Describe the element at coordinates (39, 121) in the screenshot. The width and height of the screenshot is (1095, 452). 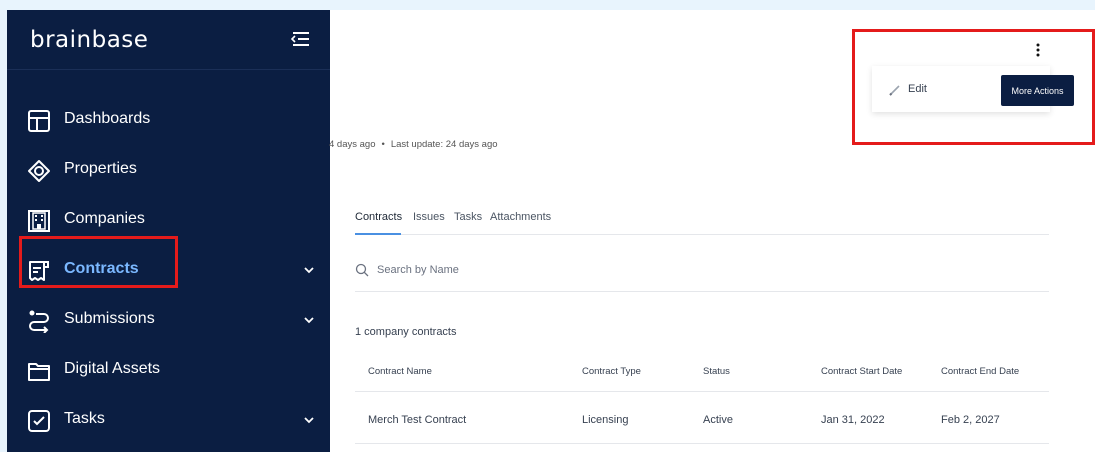
I see `dashboard-icon` at that location.